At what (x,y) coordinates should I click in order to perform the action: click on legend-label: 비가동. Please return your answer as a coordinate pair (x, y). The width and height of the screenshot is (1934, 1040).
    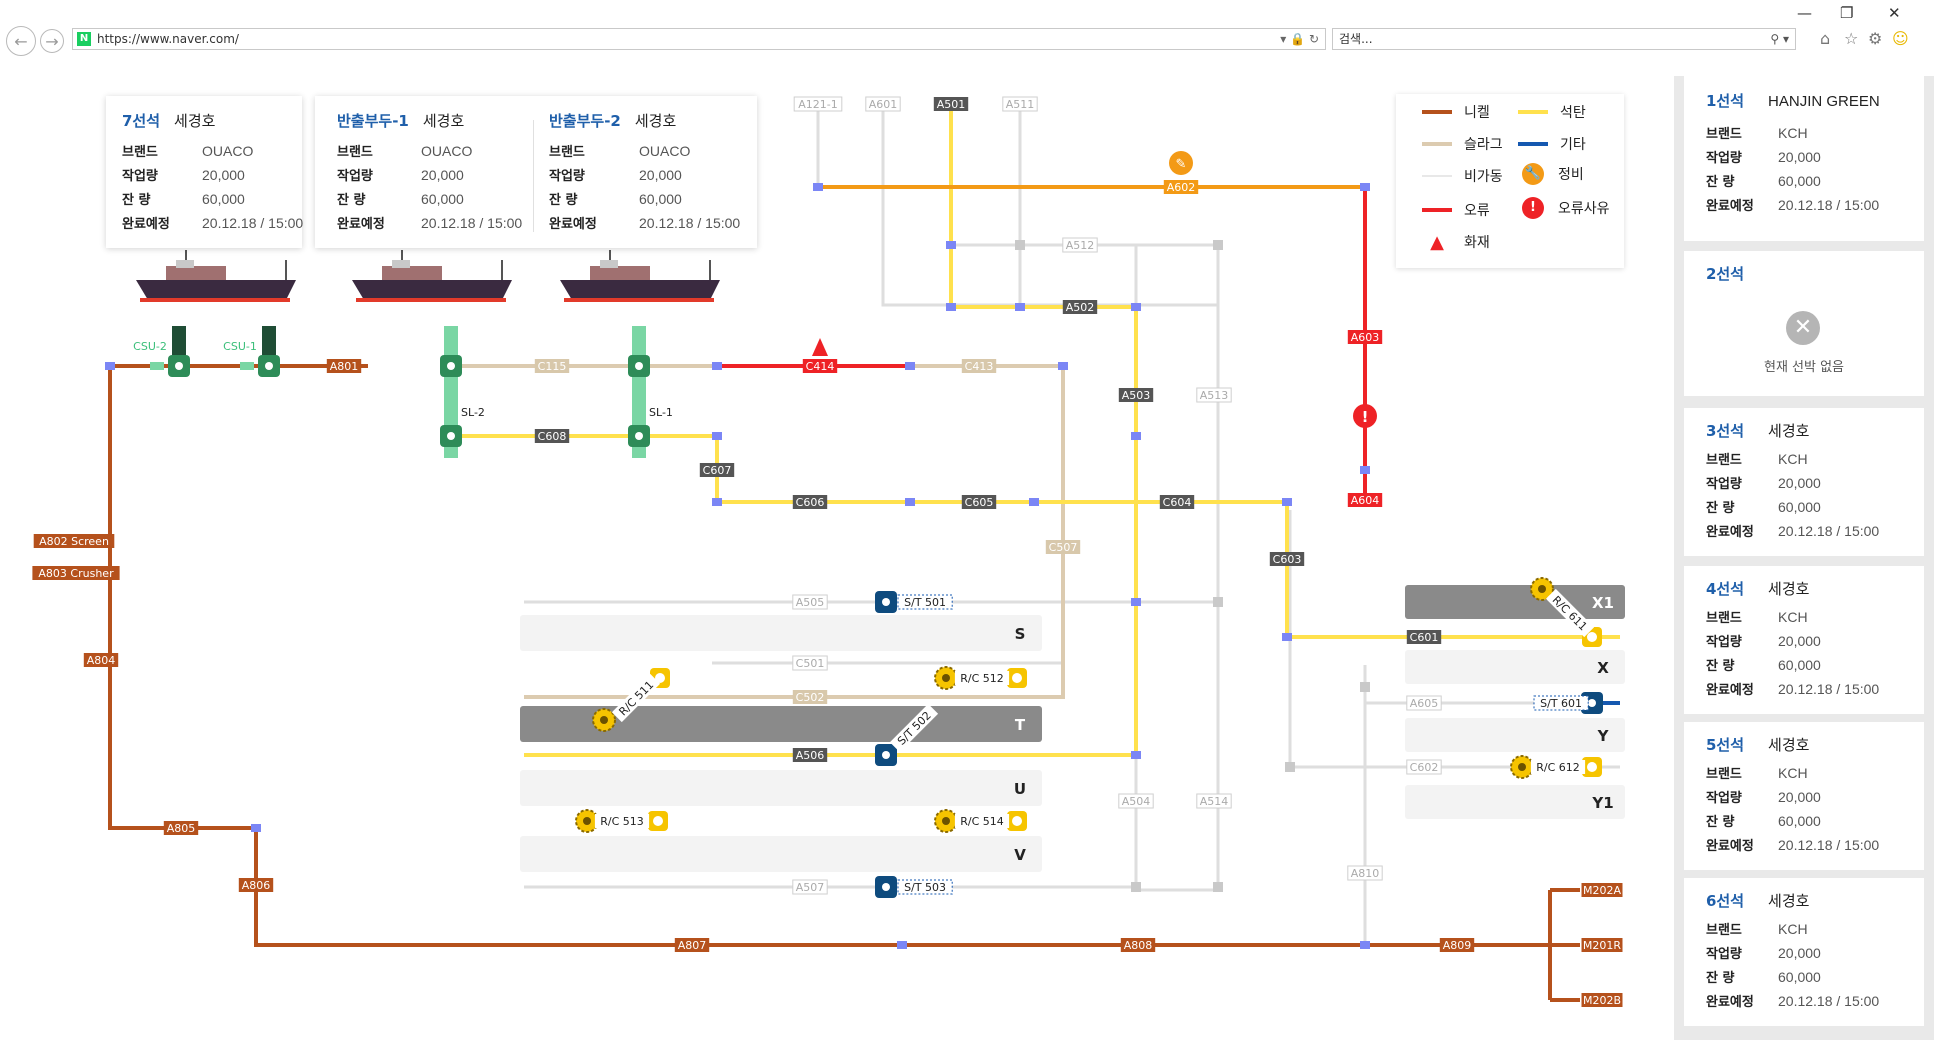
    Looking at the image, I should click on (1483, 177).